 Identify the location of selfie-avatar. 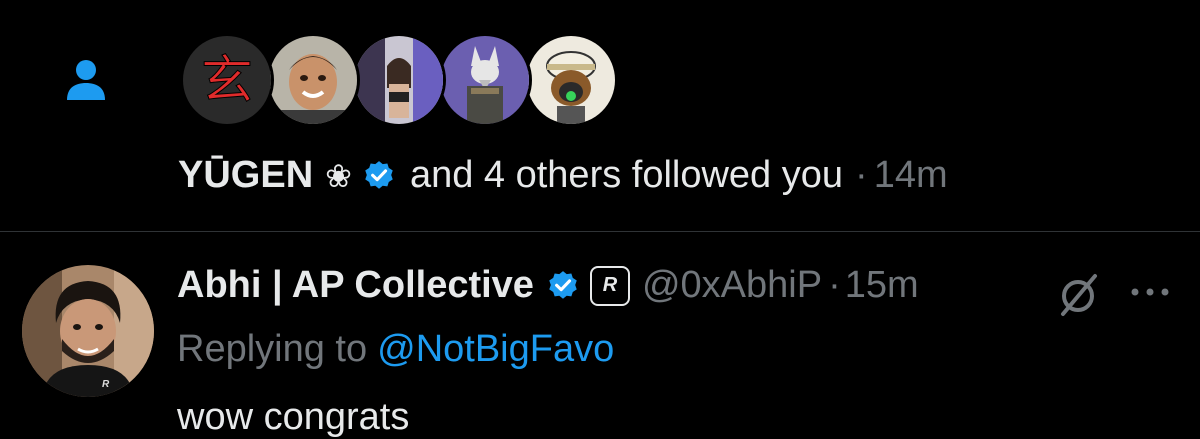
(399, 80).